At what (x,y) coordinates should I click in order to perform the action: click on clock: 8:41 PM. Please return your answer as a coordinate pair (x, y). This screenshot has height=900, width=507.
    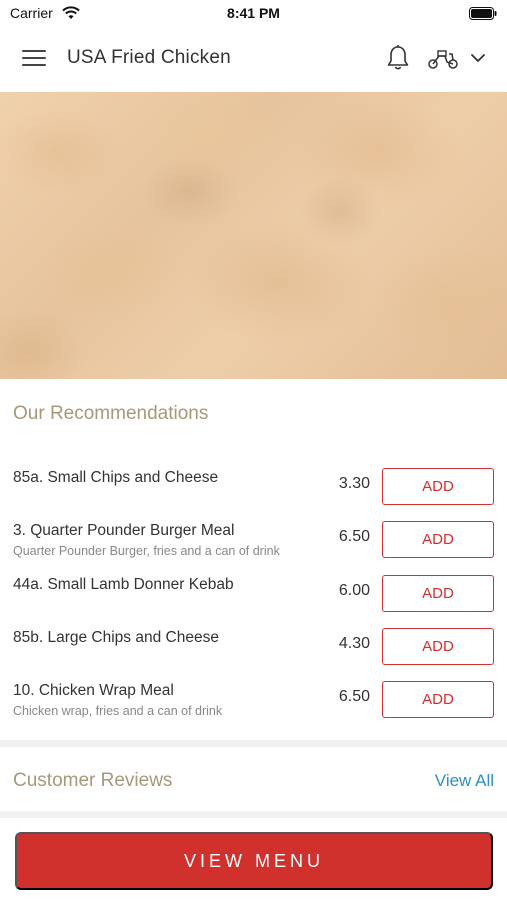
    Looking at the image, I should click on (253, 13).